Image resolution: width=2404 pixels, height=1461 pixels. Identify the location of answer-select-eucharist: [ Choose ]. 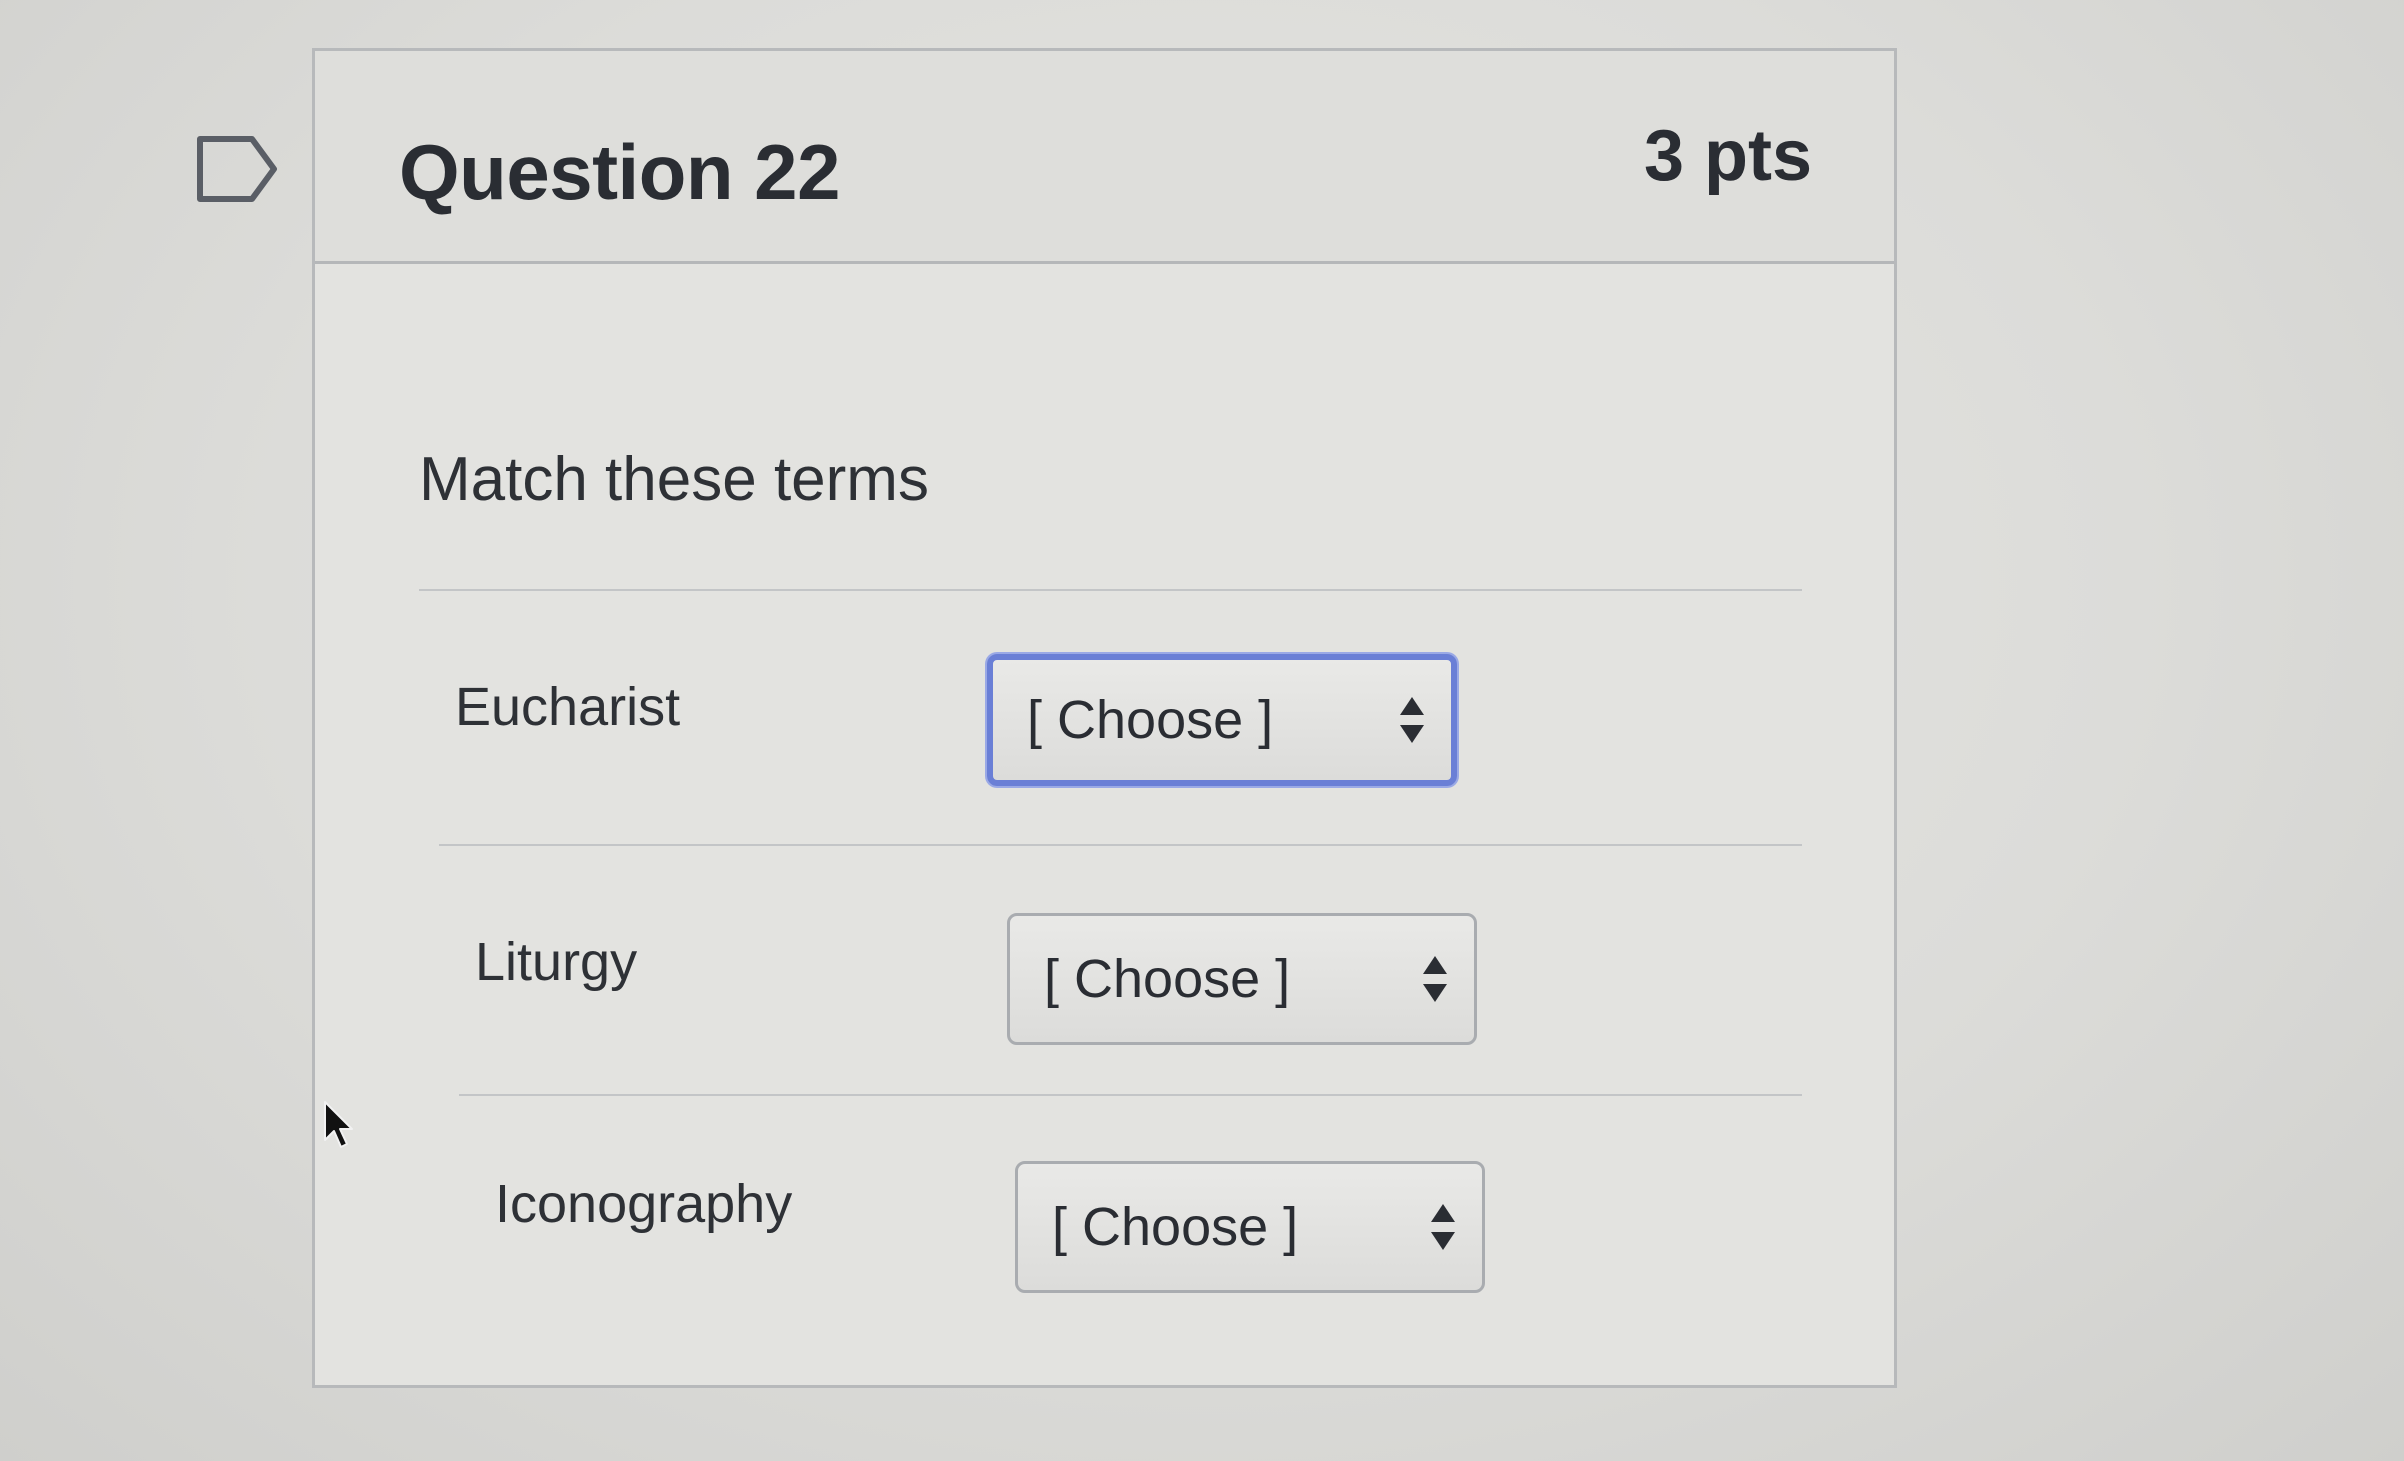
(1222, 720).